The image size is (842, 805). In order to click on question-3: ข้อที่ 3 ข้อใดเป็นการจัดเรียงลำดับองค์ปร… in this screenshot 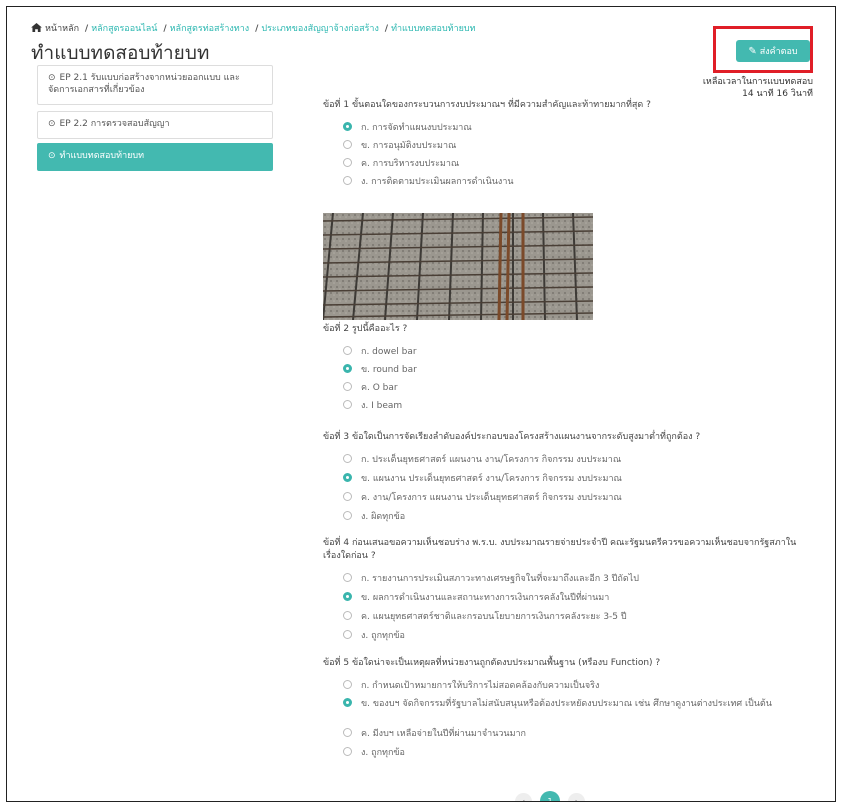, I will do `click(512, 437)`.